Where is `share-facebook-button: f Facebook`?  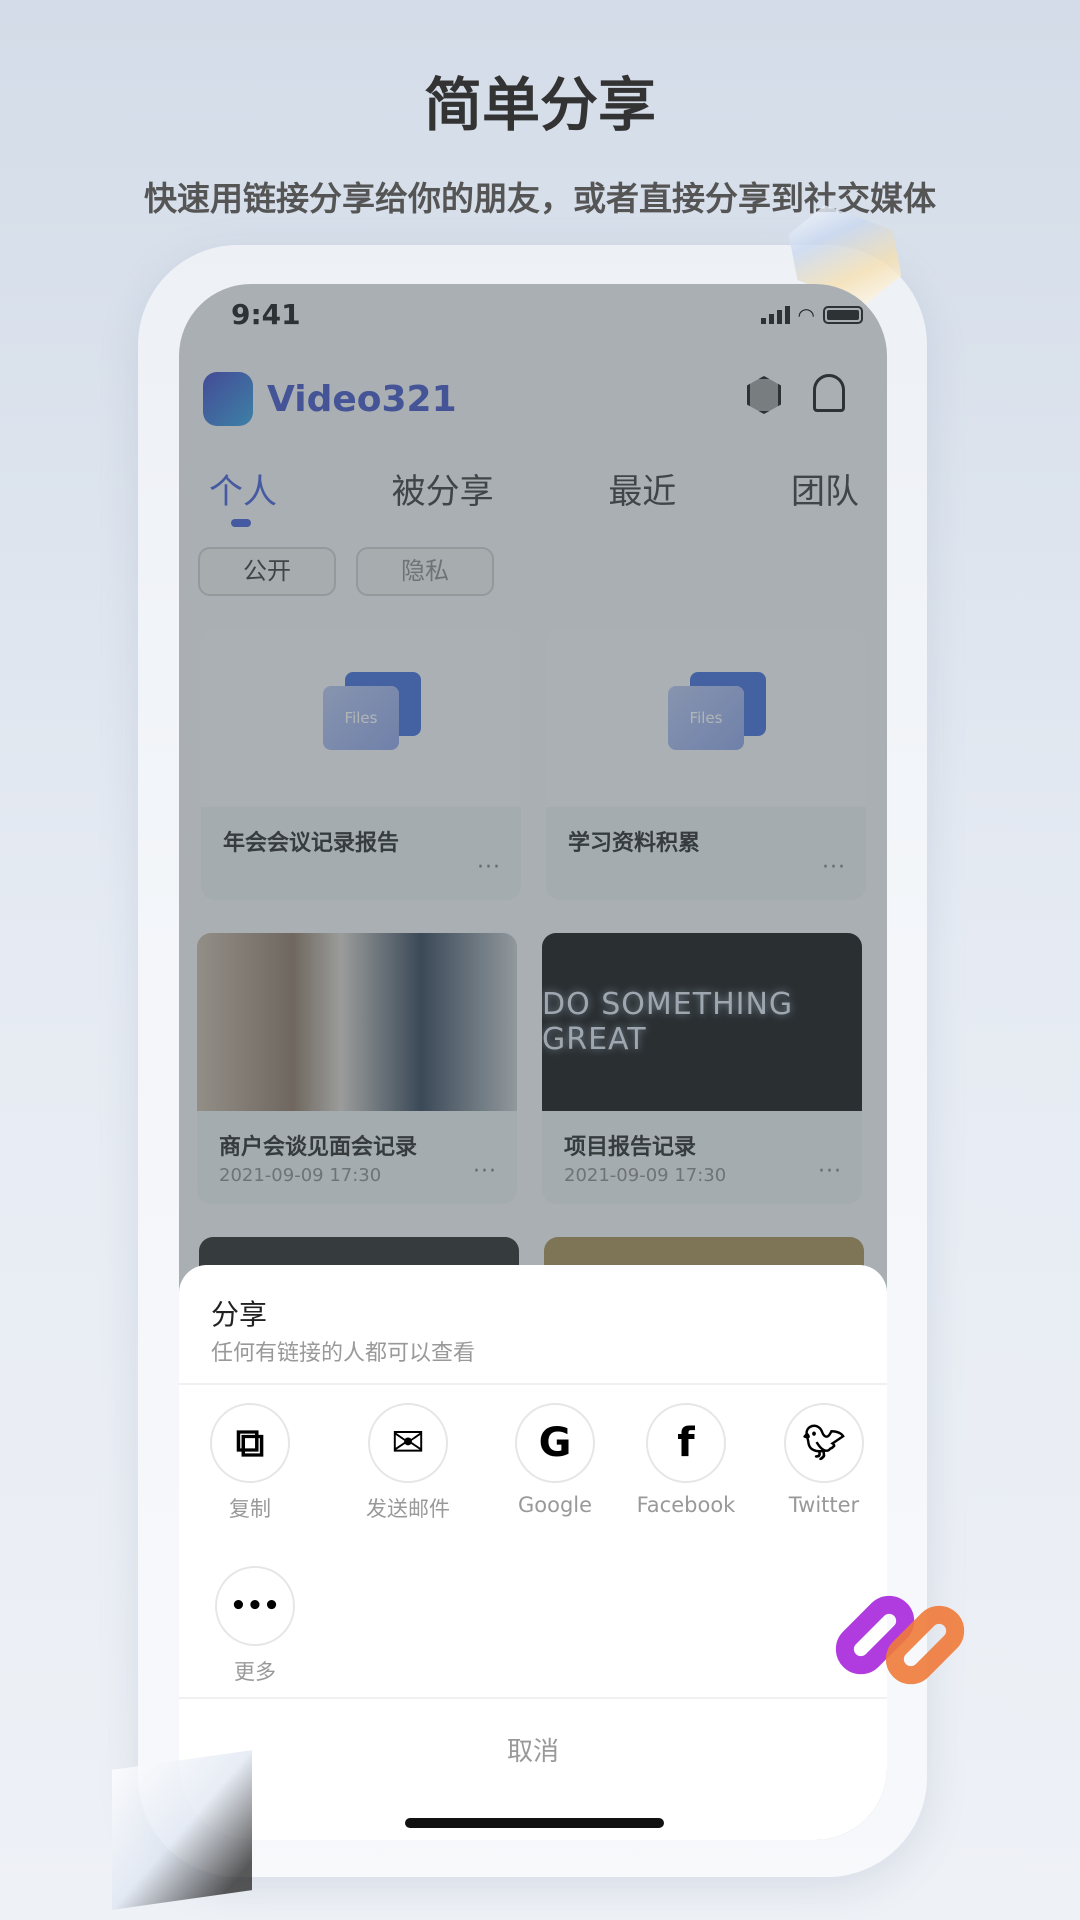
share-facebook-button: f Facebook is located at coordinates (686, 1460).